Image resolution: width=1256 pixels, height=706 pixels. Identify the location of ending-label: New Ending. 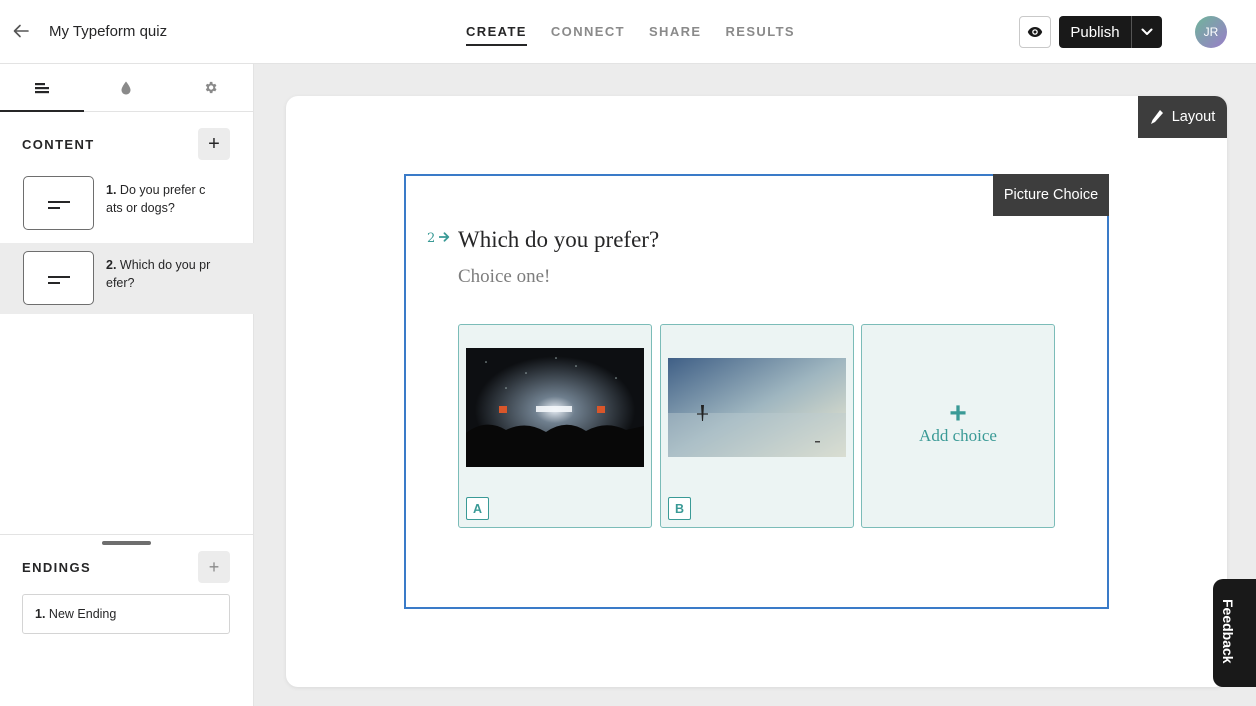
(82, 614).